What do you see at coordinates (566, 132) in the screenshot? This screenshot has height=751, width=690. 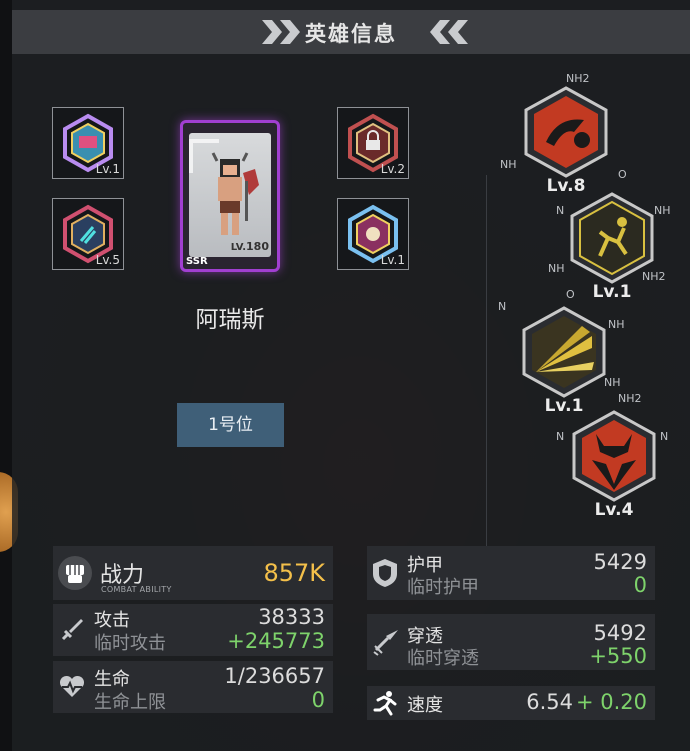 I see `flame-hand-icon` at bounding box center [566, 132].